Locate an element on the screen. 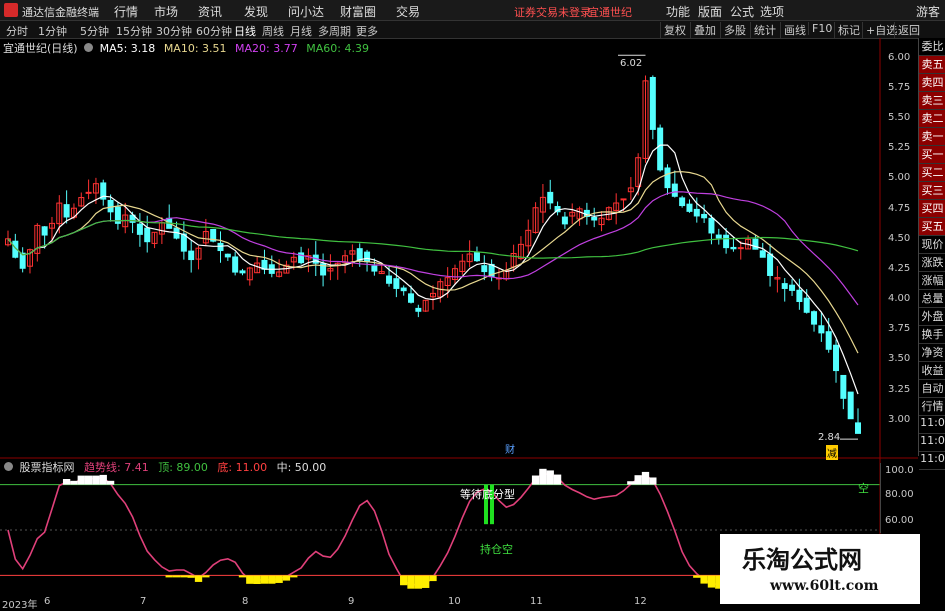 The width and height of the screenshot is (945, 611). menu-wenxiaoda: 问小达 is located at coordinates (306, 11).